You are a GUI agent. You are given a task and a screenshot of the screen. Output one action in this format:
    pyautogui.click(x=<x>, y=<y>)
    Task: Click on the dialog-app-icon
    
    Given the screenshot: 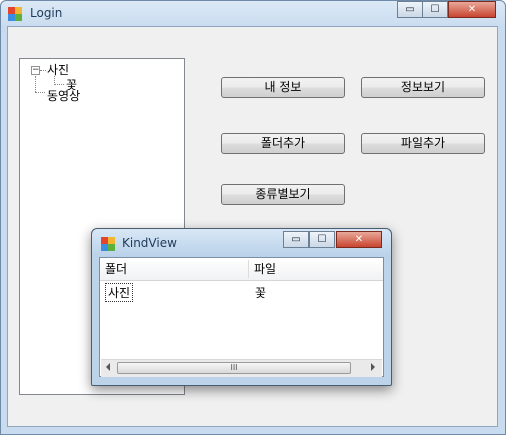 What is the action you would take?
    pyautogui.click(x=108, y=244)
    